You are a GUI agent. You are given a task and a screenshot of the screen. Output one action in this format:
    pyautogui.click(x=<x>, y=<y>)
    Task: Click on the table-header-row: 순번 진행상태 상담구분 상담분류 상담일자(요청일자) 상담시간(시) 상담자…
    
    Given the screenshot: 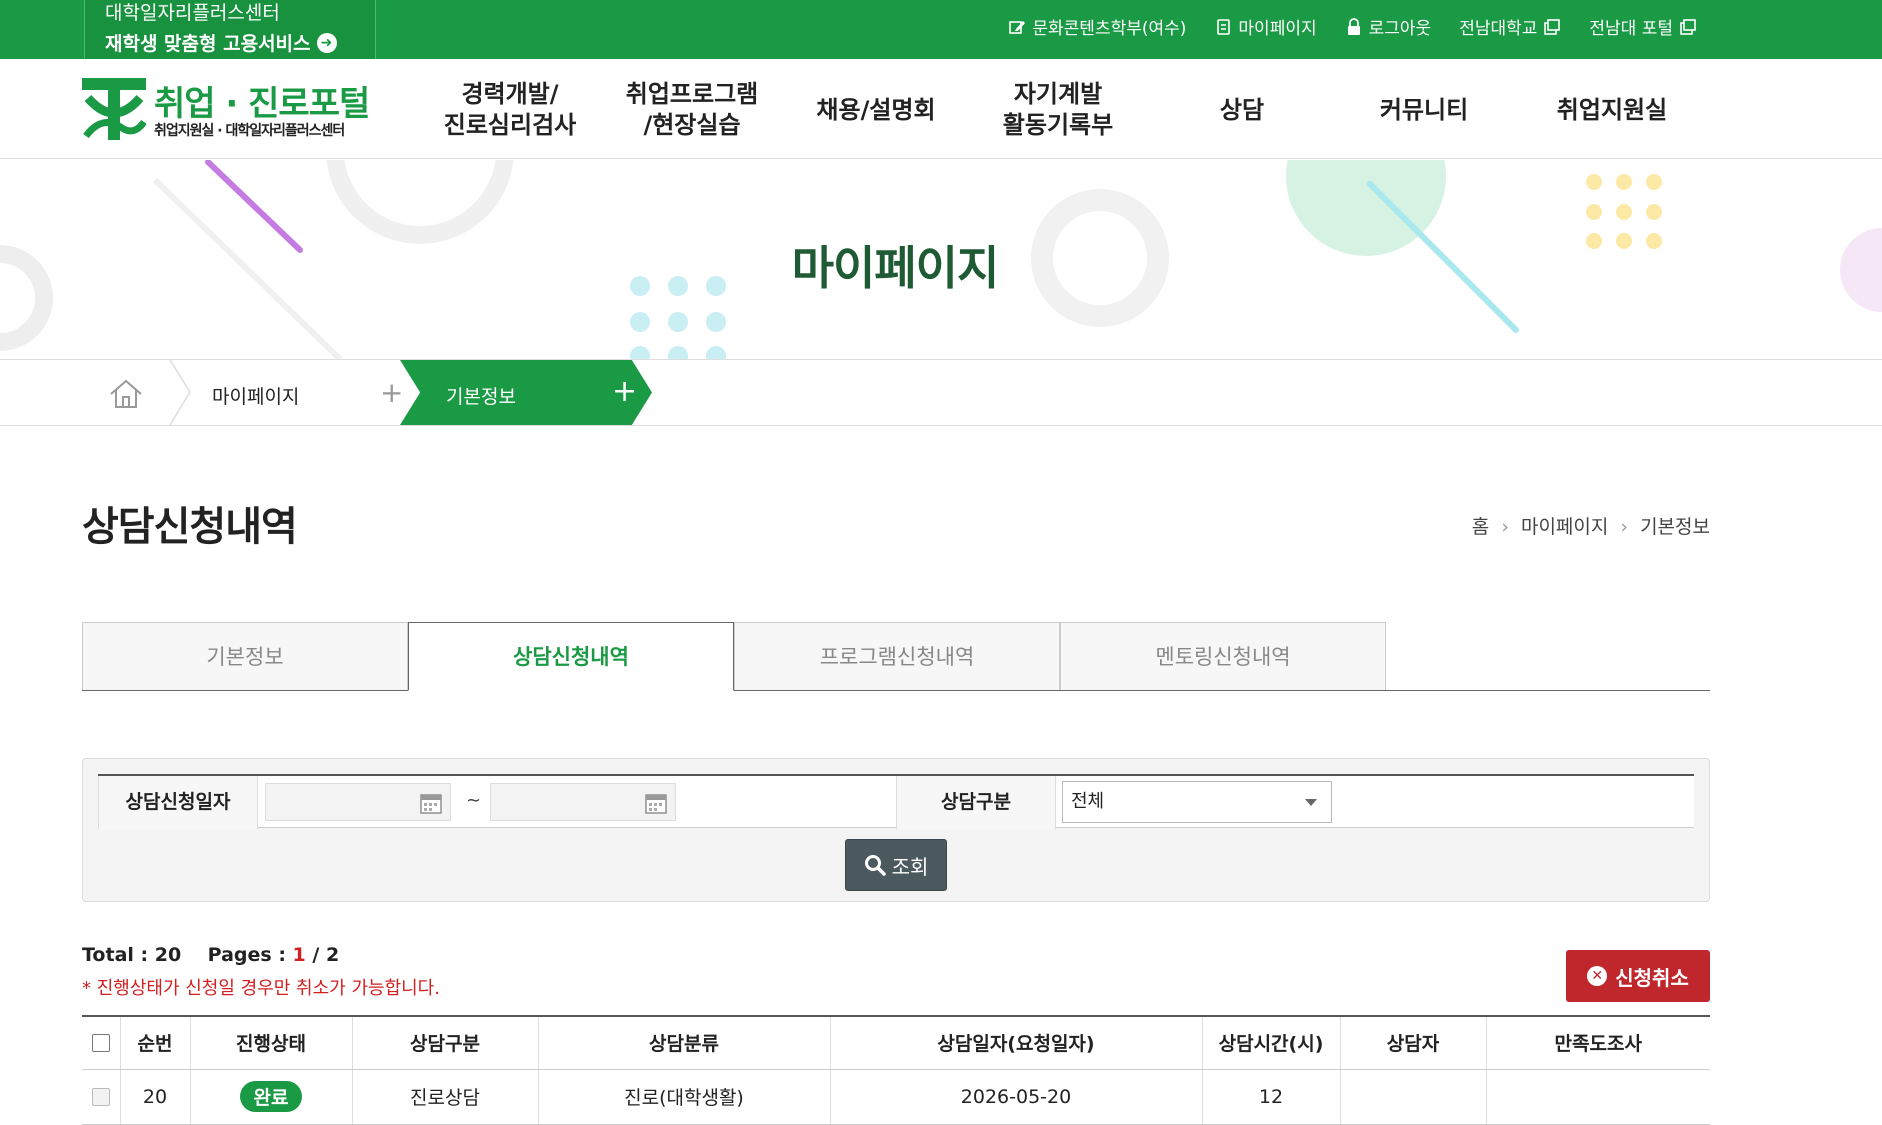 What is the action you would take?
    pyautogui.click(x=896, y=1043)
    